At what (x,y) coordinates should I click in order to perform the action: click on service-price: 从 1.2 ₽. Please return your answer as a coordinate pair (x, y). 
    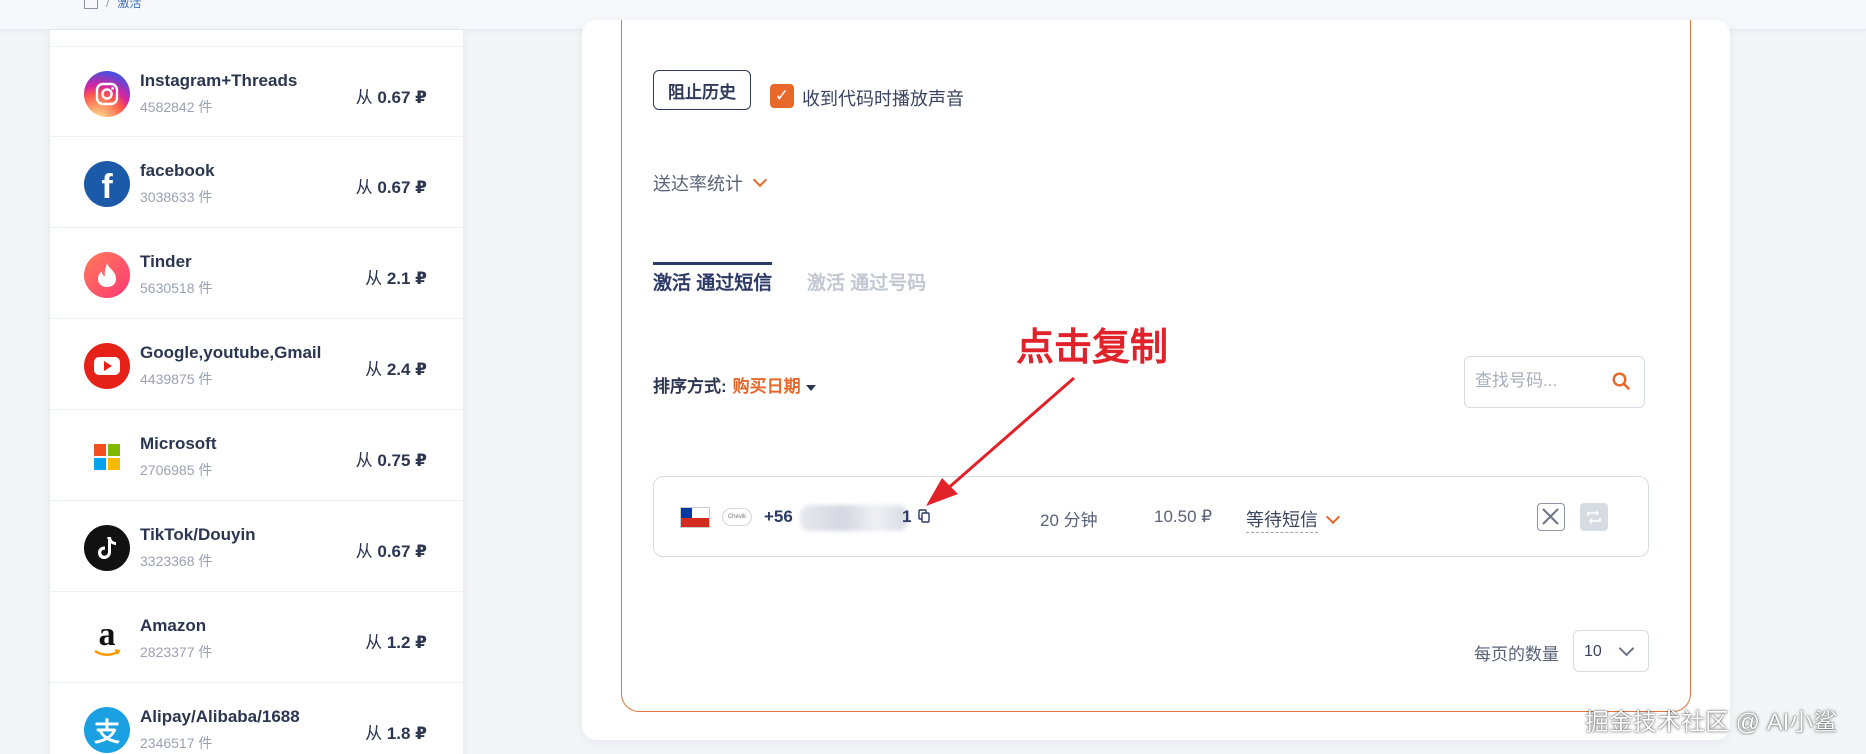
    Looking at the image, I should click on (396, 642).